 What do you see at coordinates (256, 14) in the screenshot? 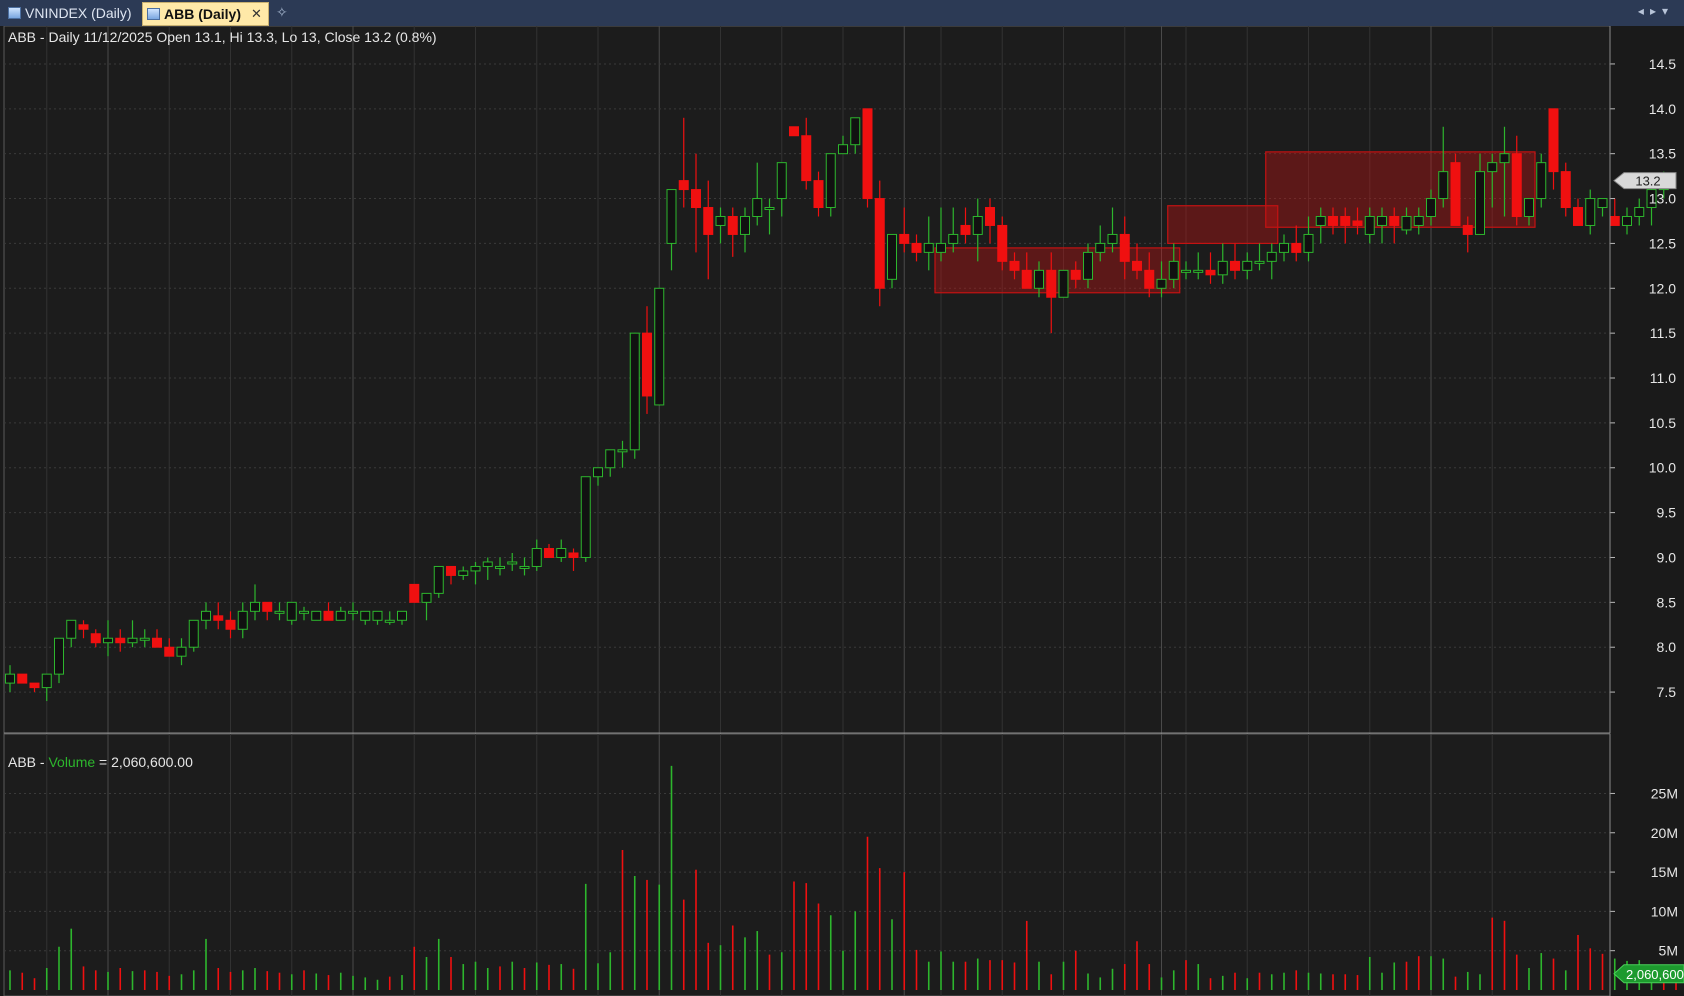
I see `close-icon: ✕` at bounding box center [256, 14].